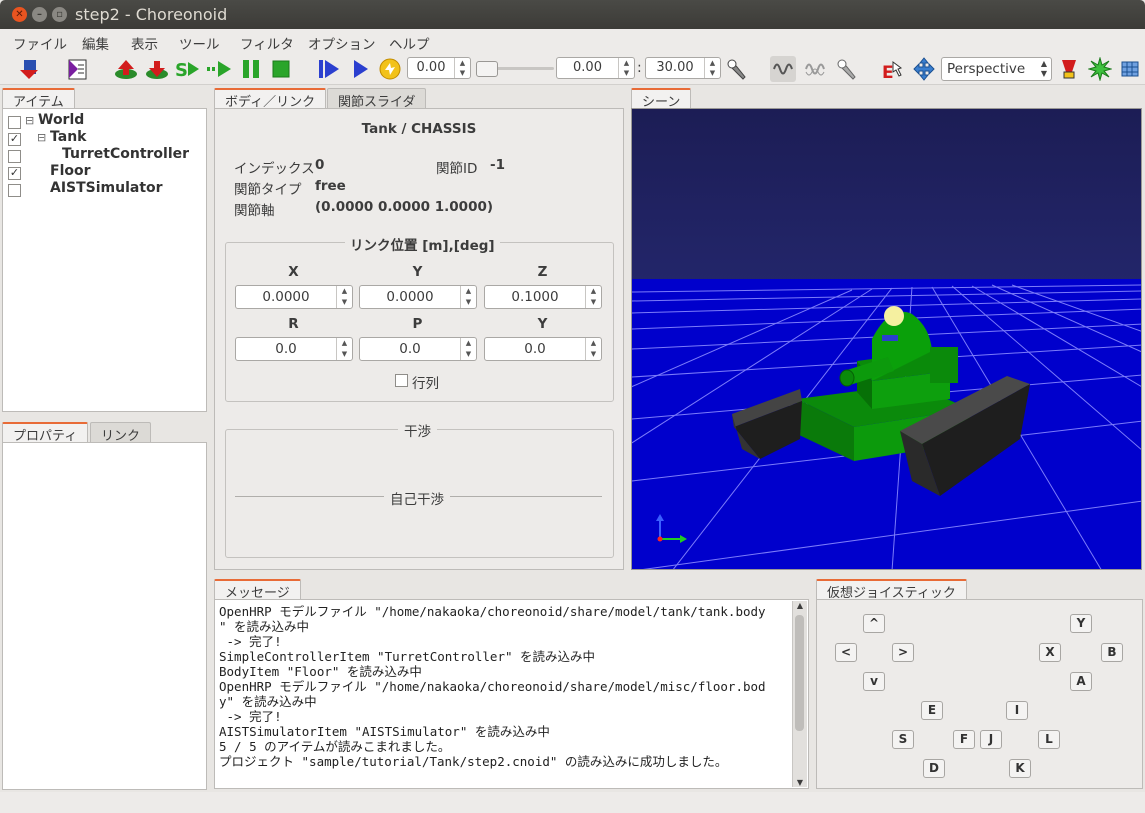  What do you see at coordinates (342, 43) in the screenshot?
I see `menu-options: オプション` at bounding box center [342, 43].